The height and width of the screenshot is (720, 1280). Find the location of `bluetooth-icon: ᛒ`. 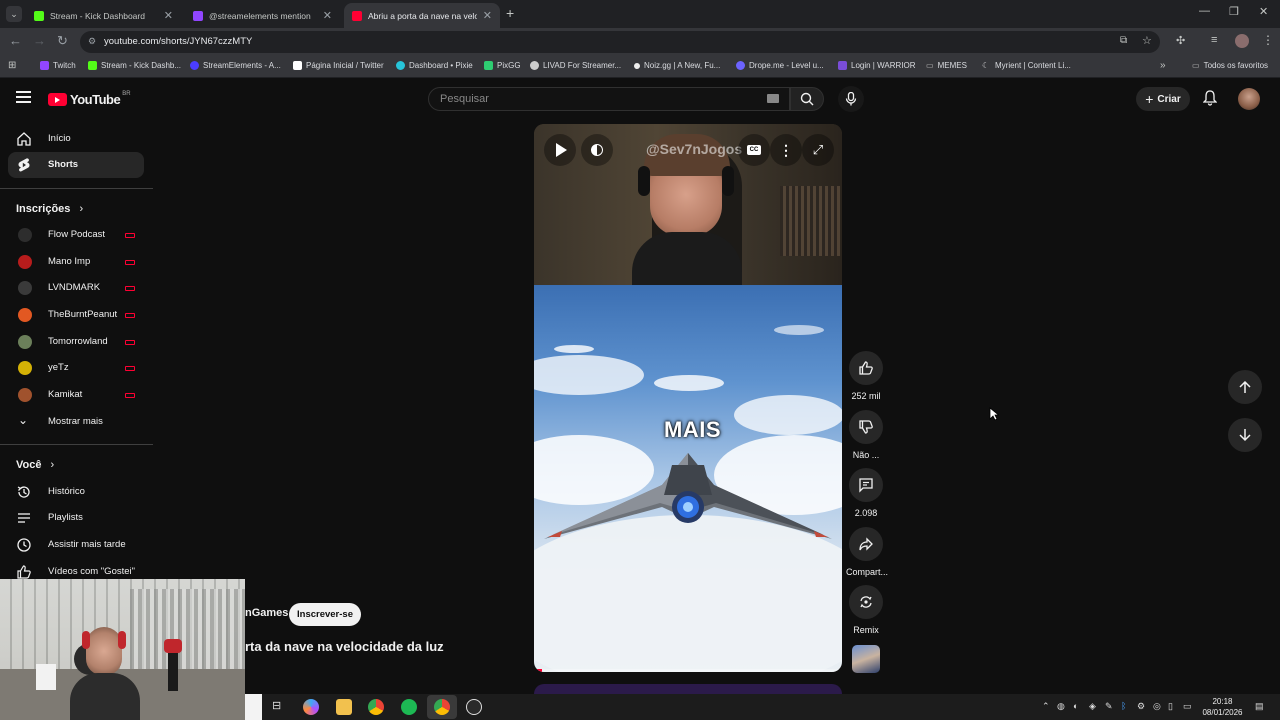

bluetooth-icon: ᛒ is located at coordinates (1123, 706).